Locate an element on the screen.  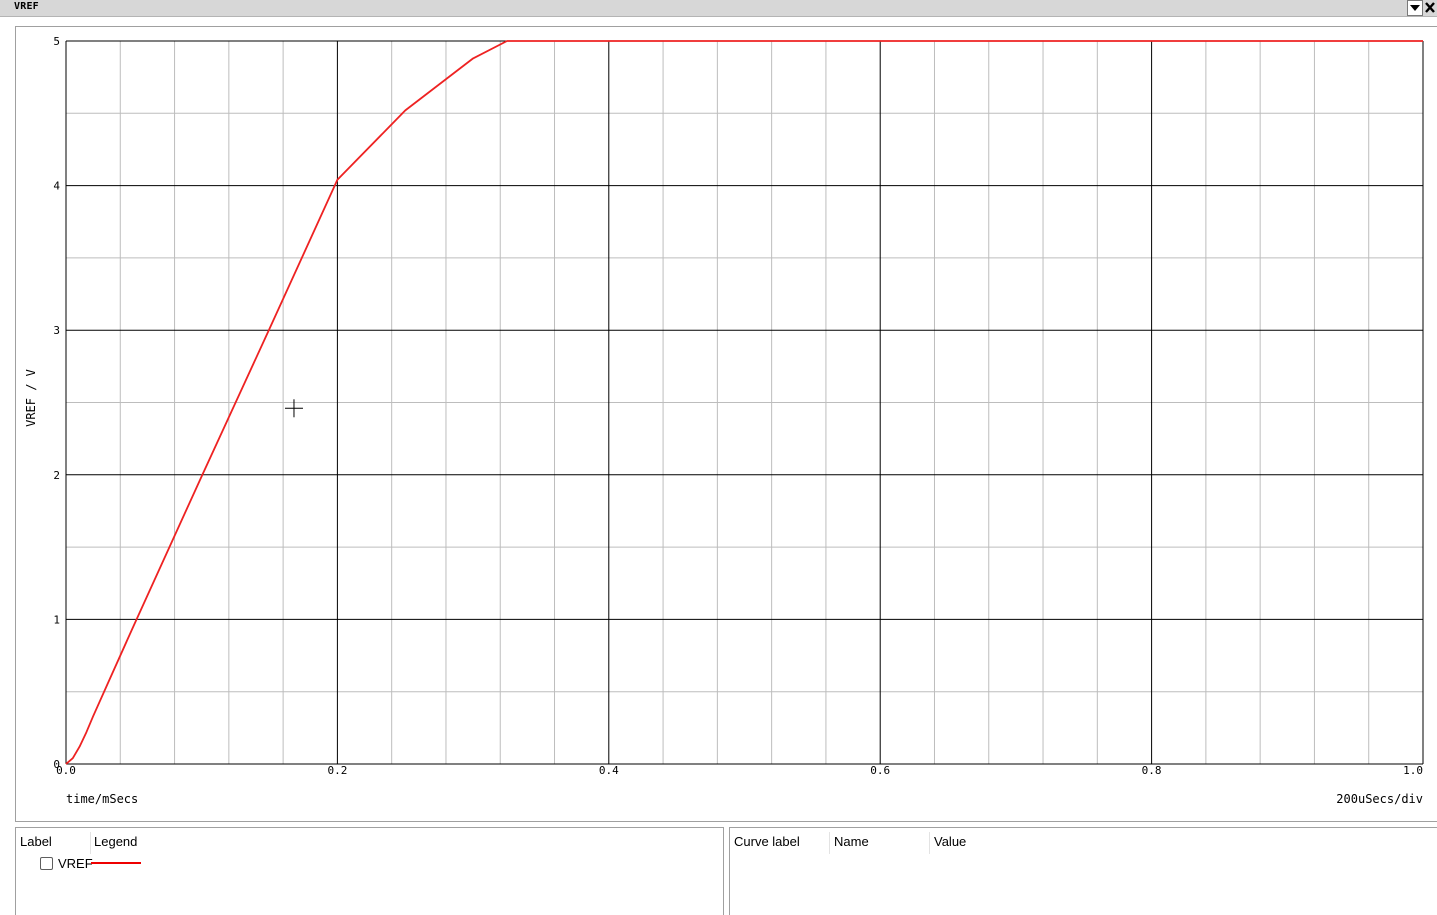
x-tick-label: 0.4 is located at coordinates (609, 770).